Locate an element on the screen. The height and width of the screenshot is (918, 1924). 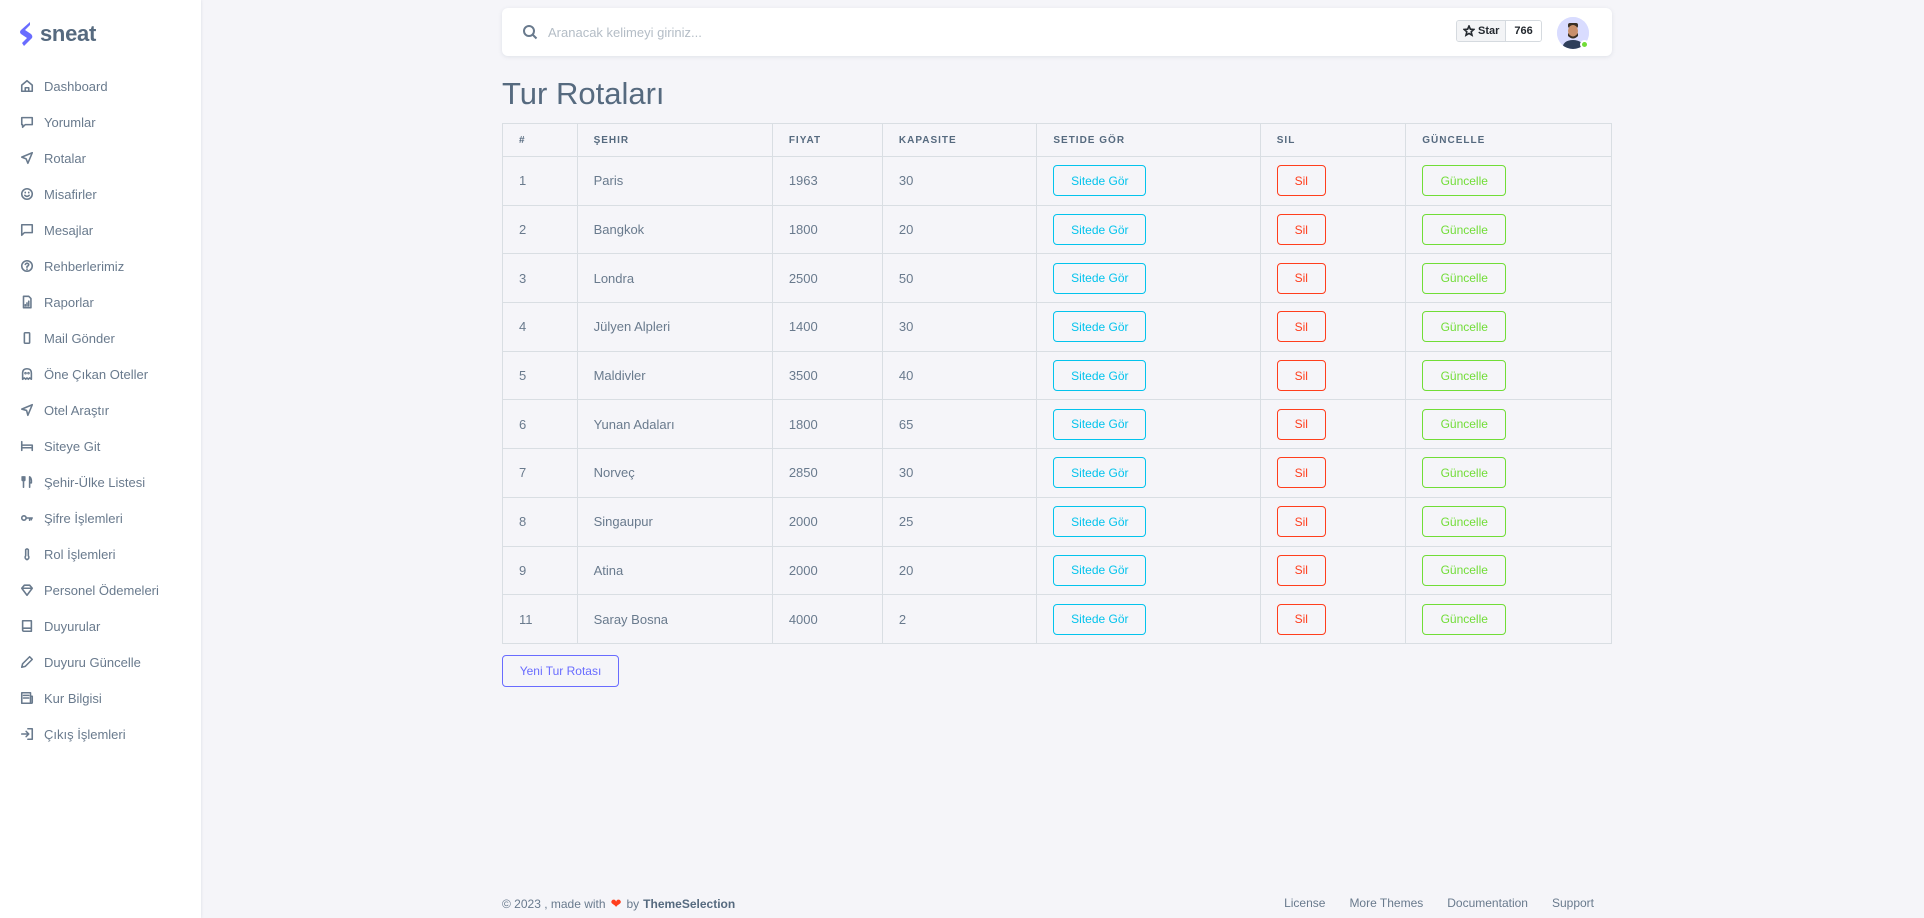
column-header: FIYAT is located at coordinates (827, 140).